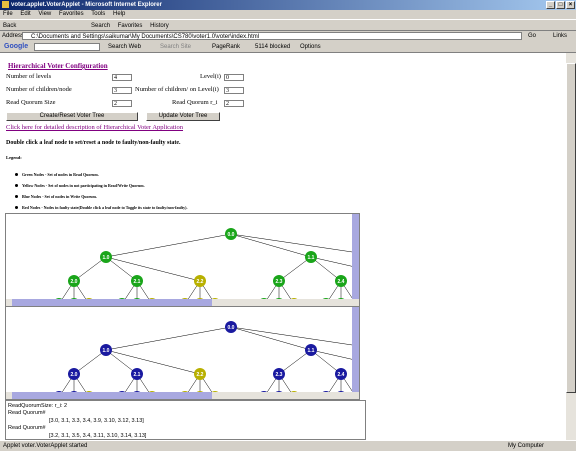 This screenshot has height=451, width=576. What do you see at coordinates (272, 47) in the screenshot?
I see `popup-blocked-count: 5114 blocked` at bounding box center [272, 47].